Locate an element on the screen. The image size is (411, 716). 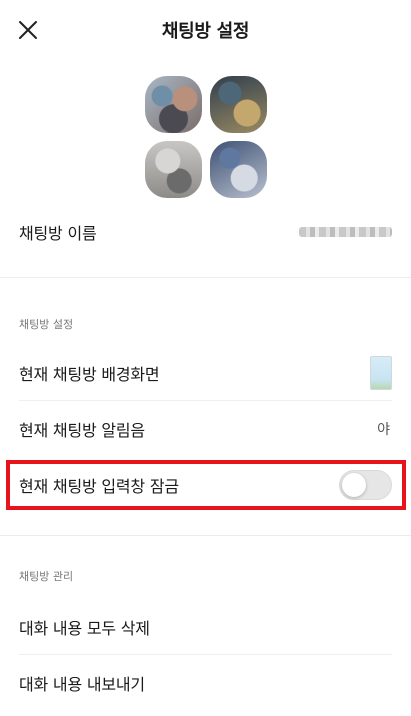
background-row: 현재 채팅방 배경화면 is located at coordinates (205, 373).